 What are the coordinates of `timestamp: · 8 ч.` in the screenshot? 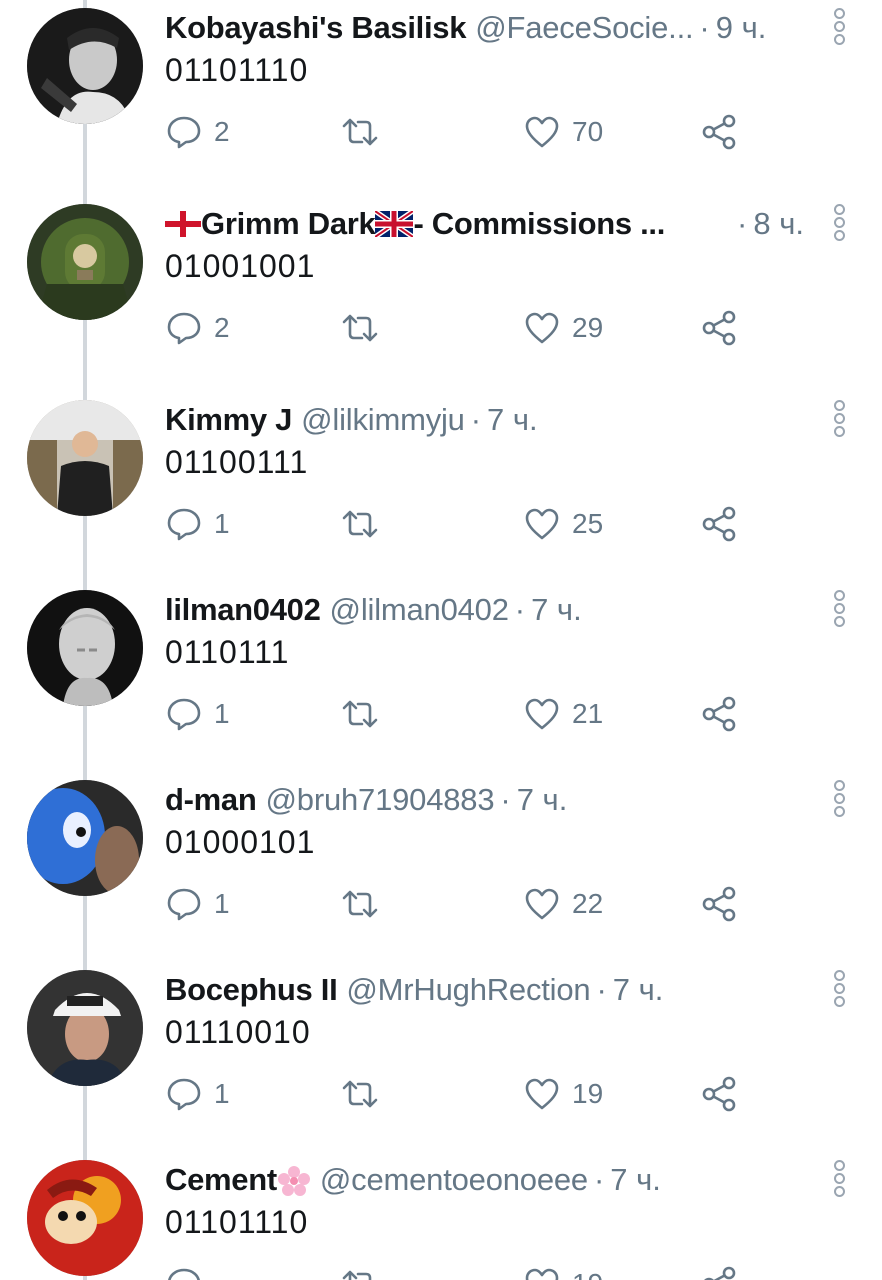 It's located at (767, 224).